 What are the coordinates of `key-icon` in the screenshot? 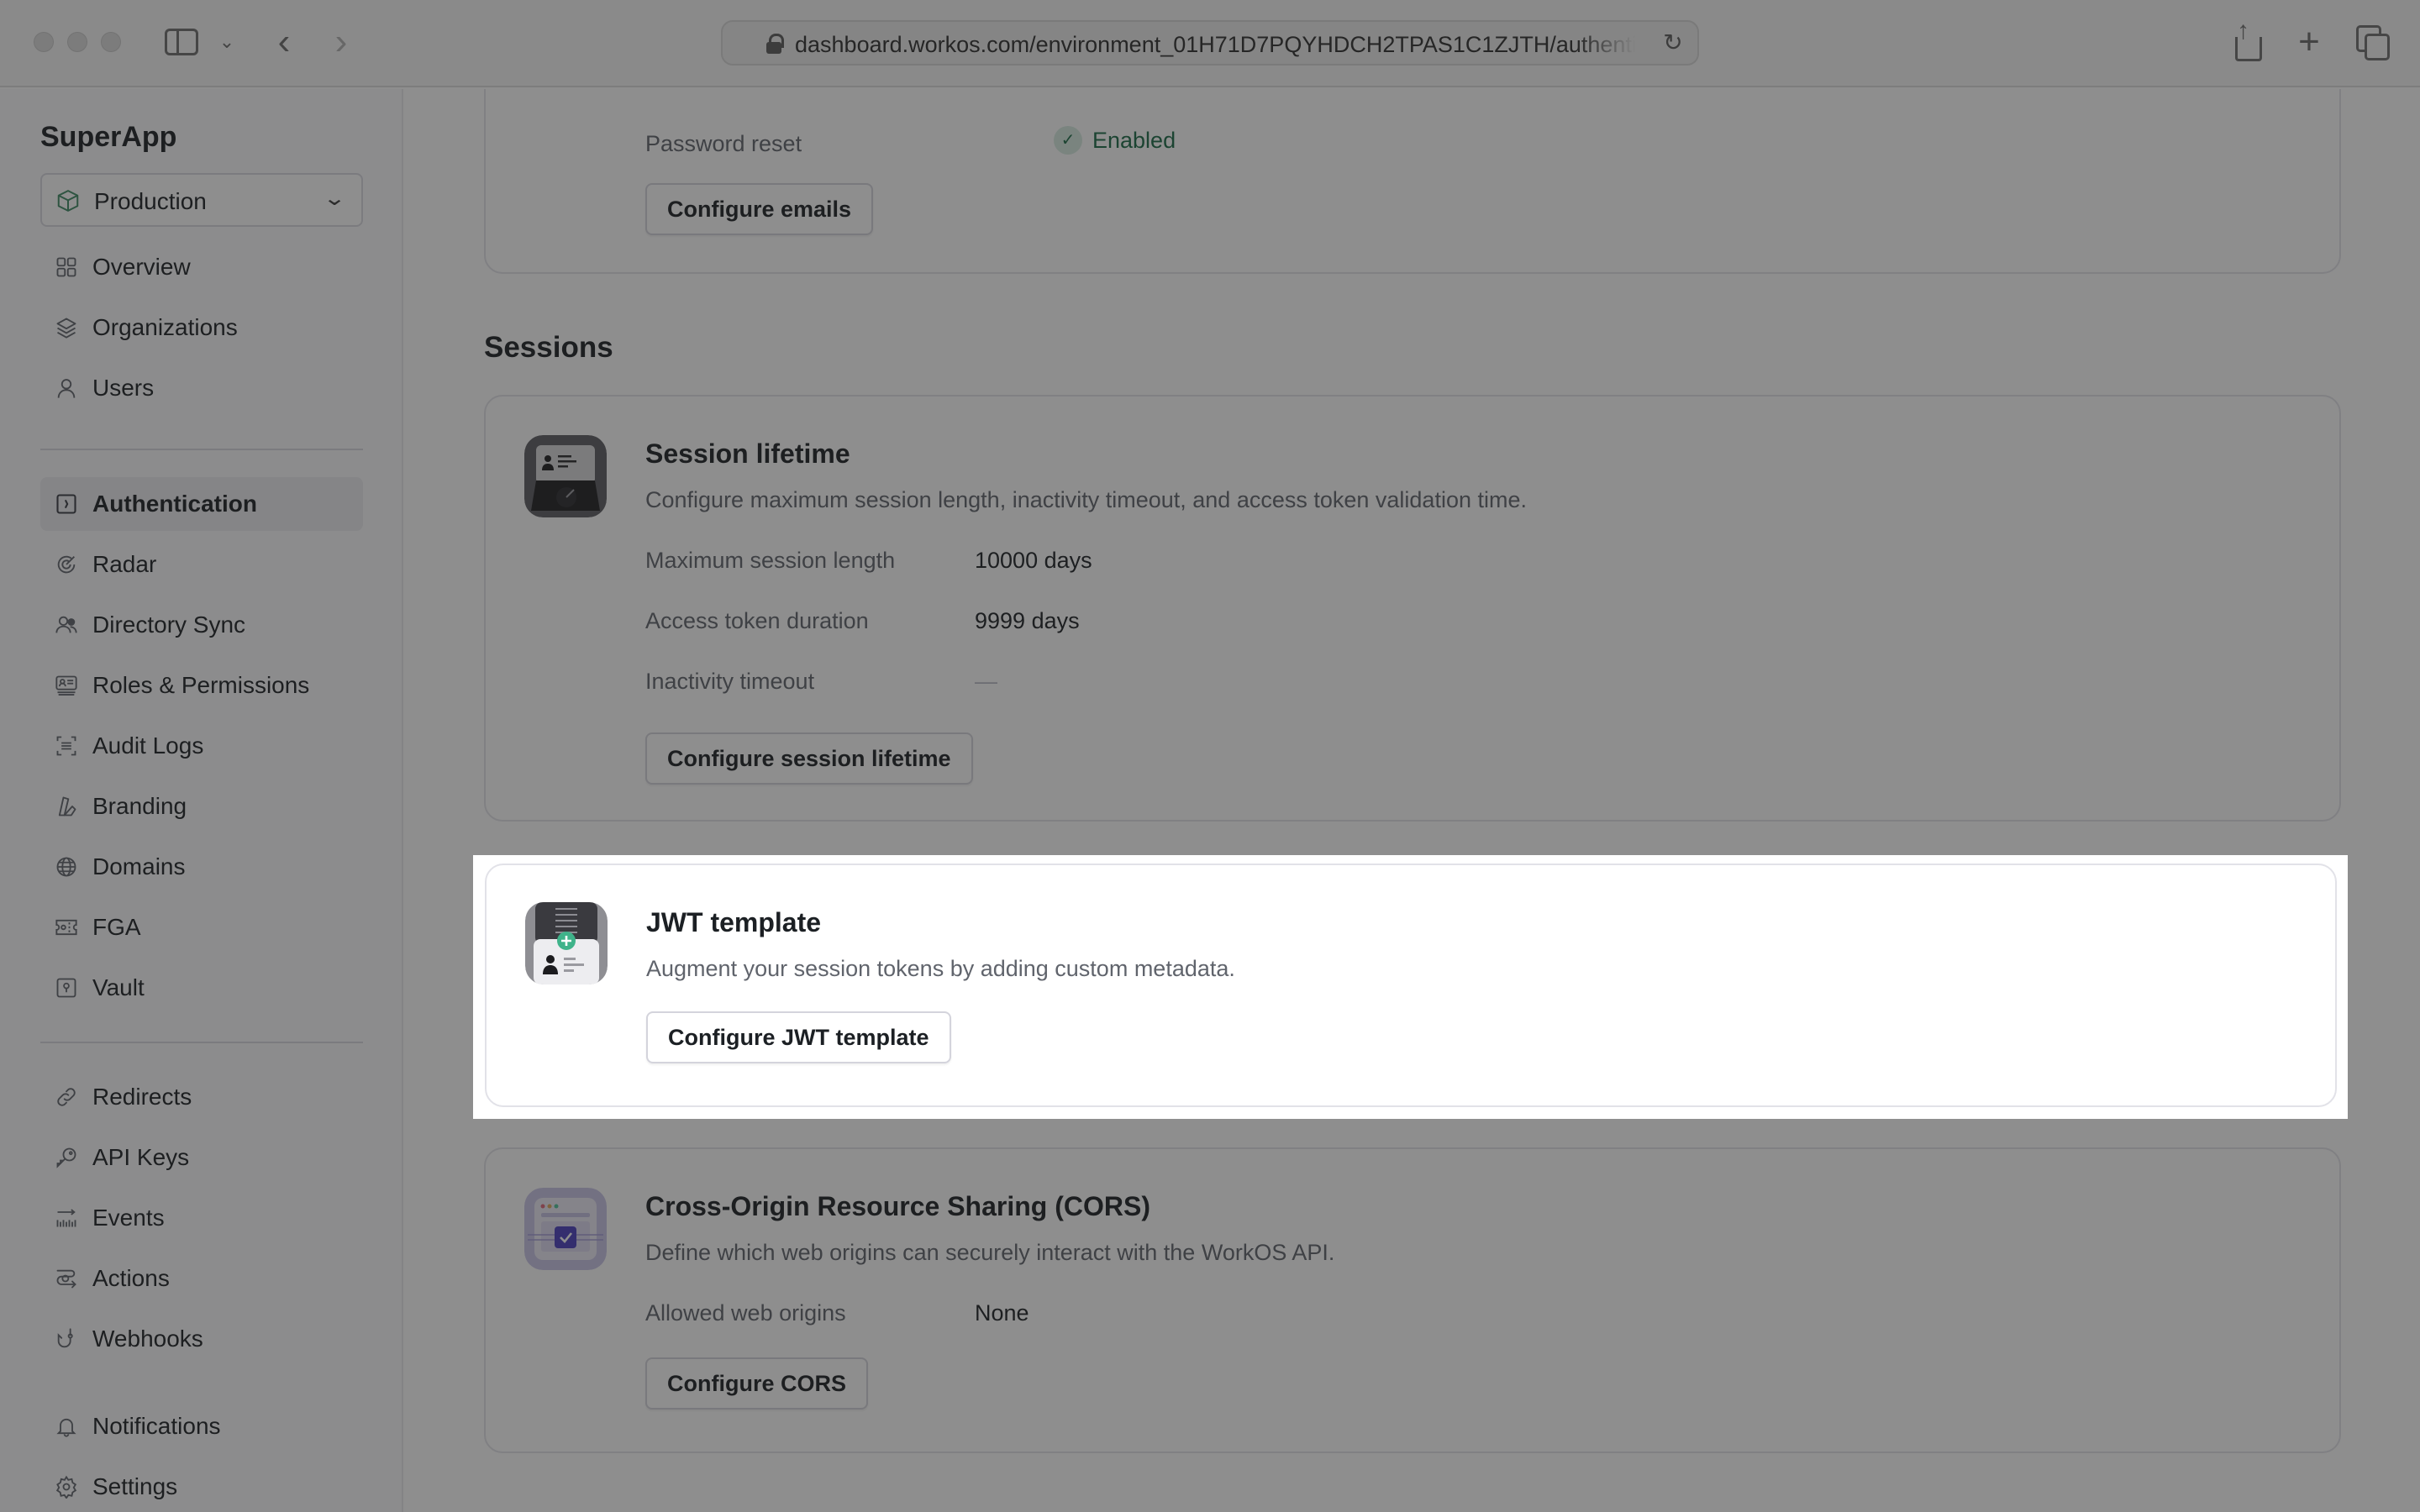 It's located at (66, 1157).